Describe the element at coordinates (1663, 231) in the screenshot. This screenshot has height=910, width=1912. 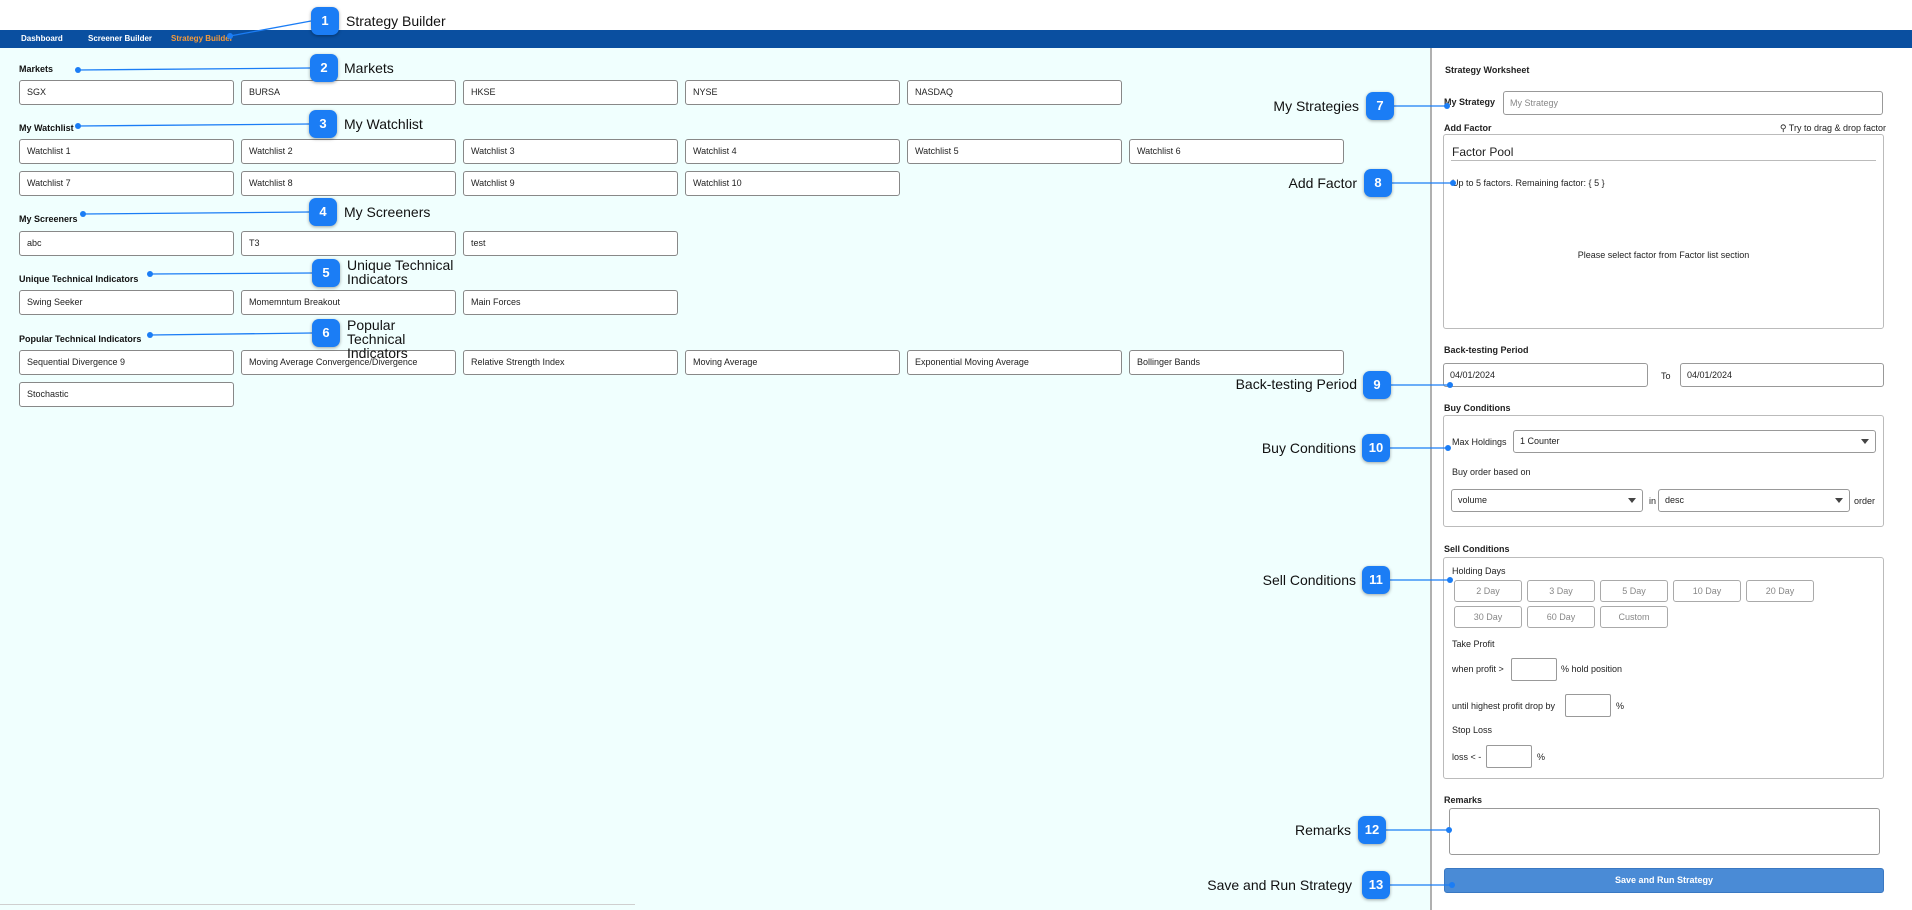
I see `factor-pool-box` at that location.